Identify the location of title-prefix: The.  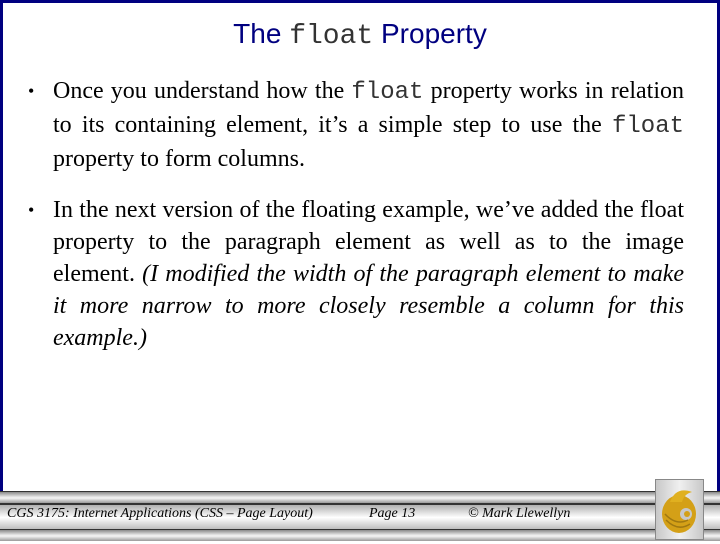
(261, 33).